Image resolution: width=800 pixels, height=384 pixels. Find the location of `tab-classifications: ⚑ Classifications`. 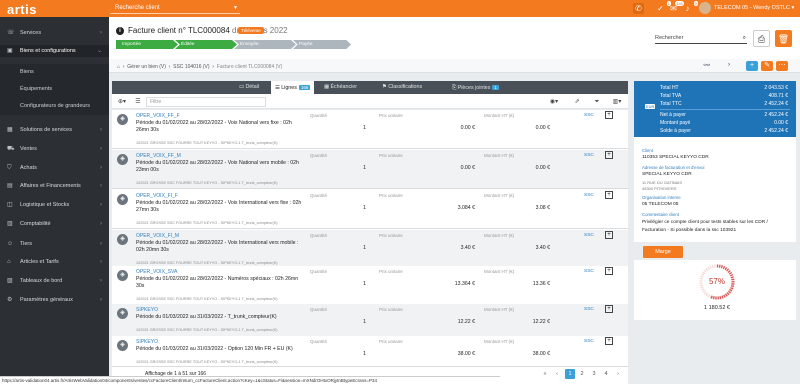

tab-classifications: ⚑ Classifications is located at coordinates (402, 87).